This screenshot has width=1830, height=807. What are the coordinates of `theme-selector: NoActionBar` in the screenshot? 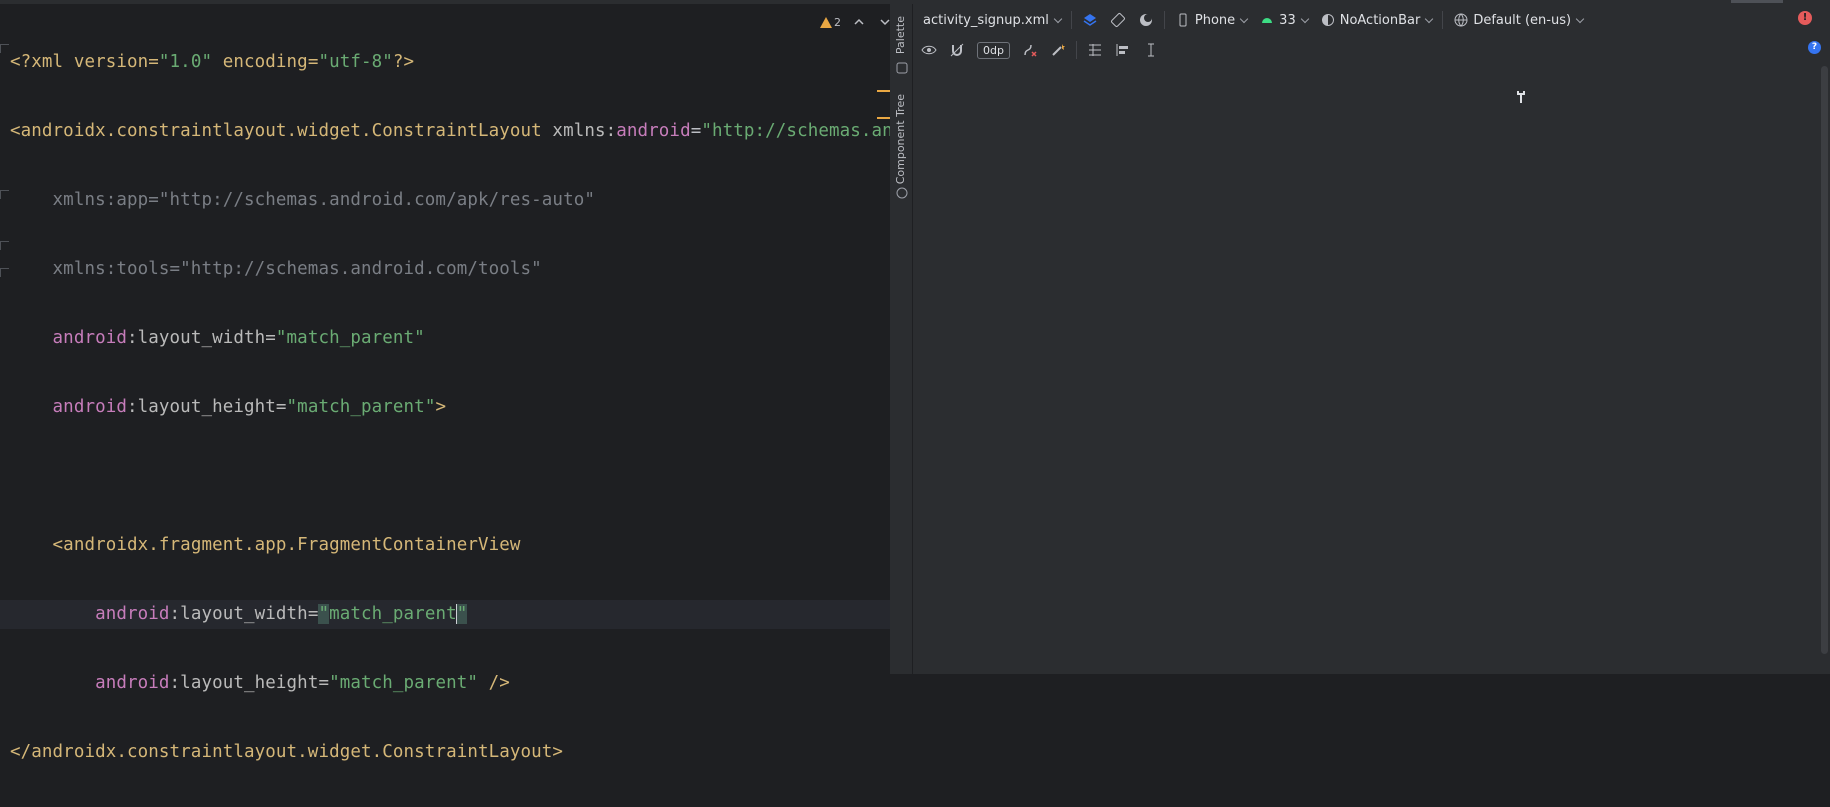 It's located at (1376, 20).